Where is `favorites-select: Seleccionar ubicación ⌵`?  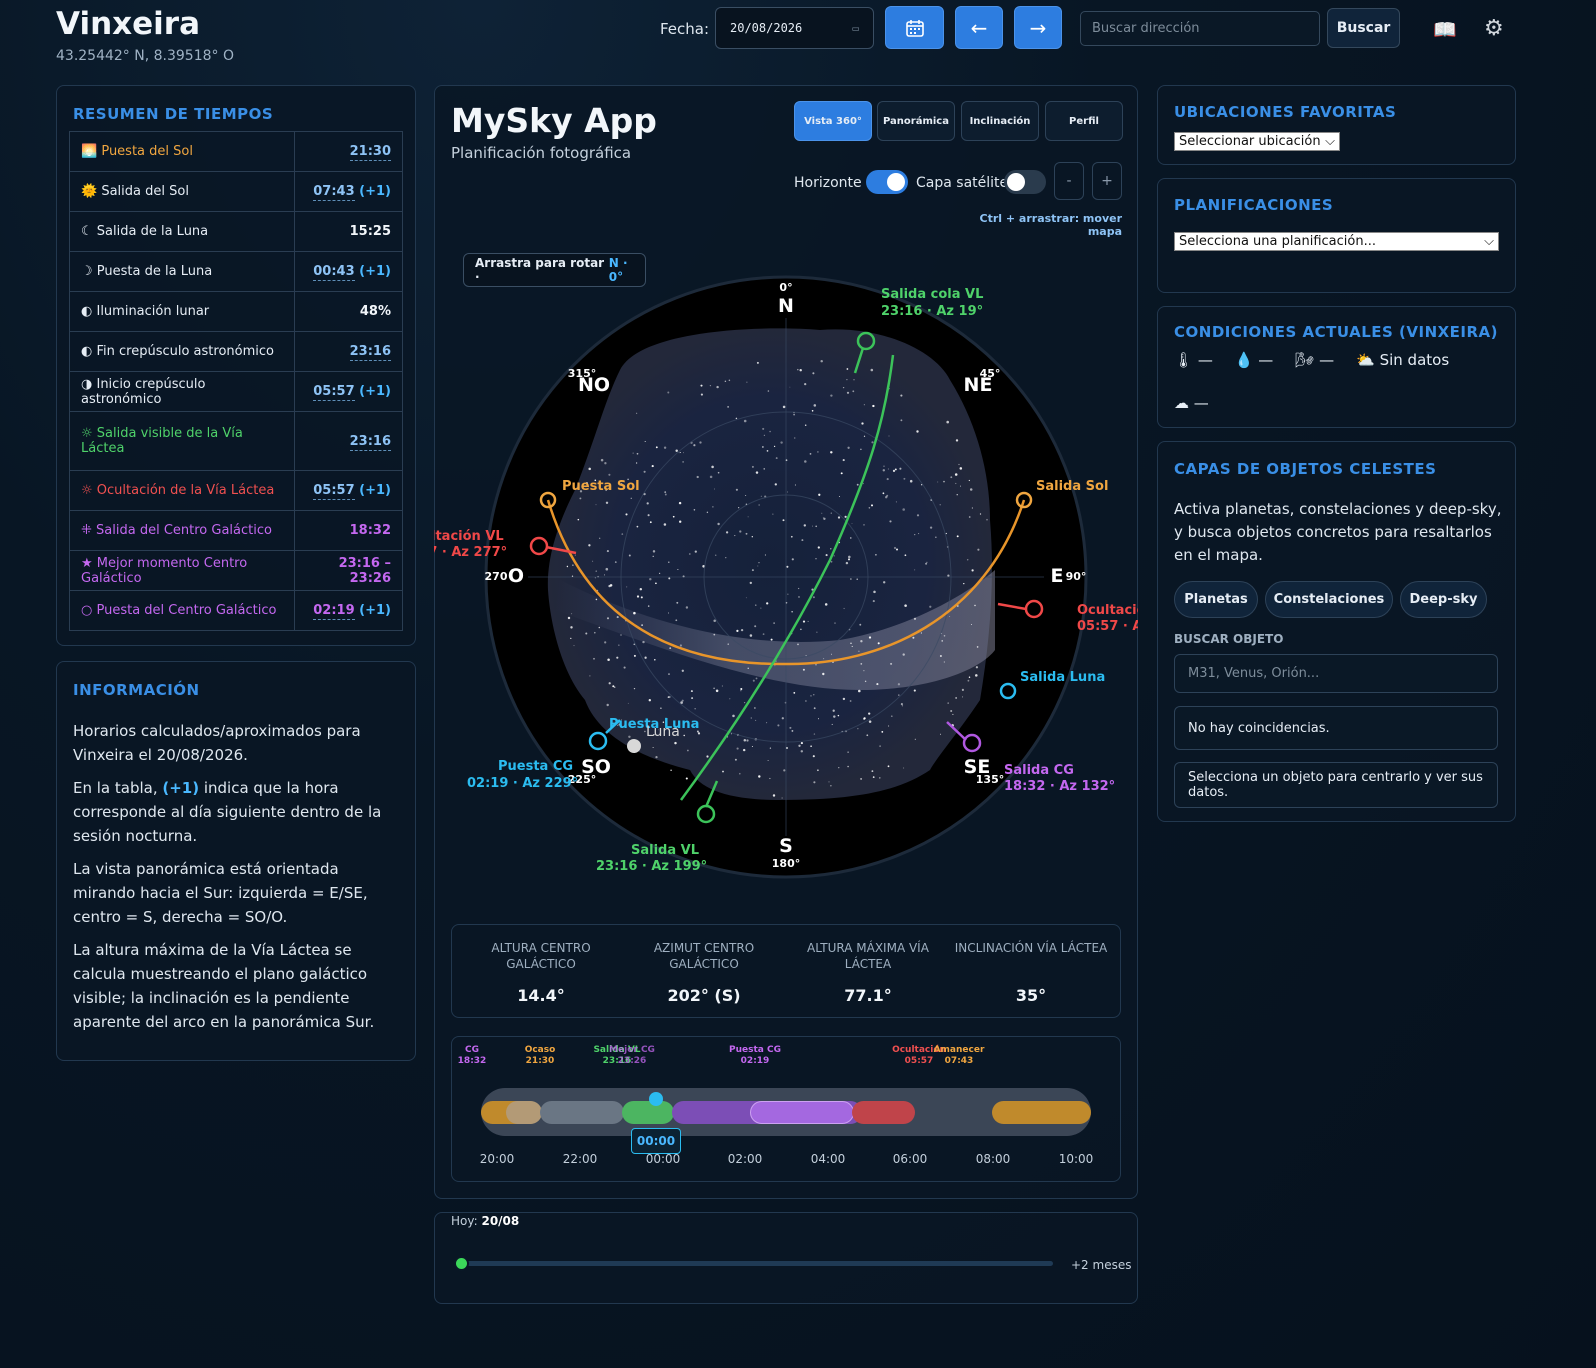 favorites-select: Seleccionar ubicación ⌵ is located at coordinates (1257, 141).